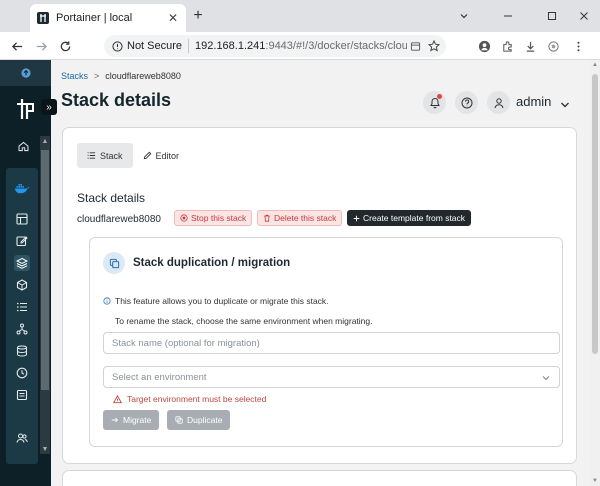 The width and height of the screenshot is (600, 486). What do you see at coordinates (167, 155) in the screenshot?
I see `tab-editor-label: Editor` at bounding box center [167, 155].